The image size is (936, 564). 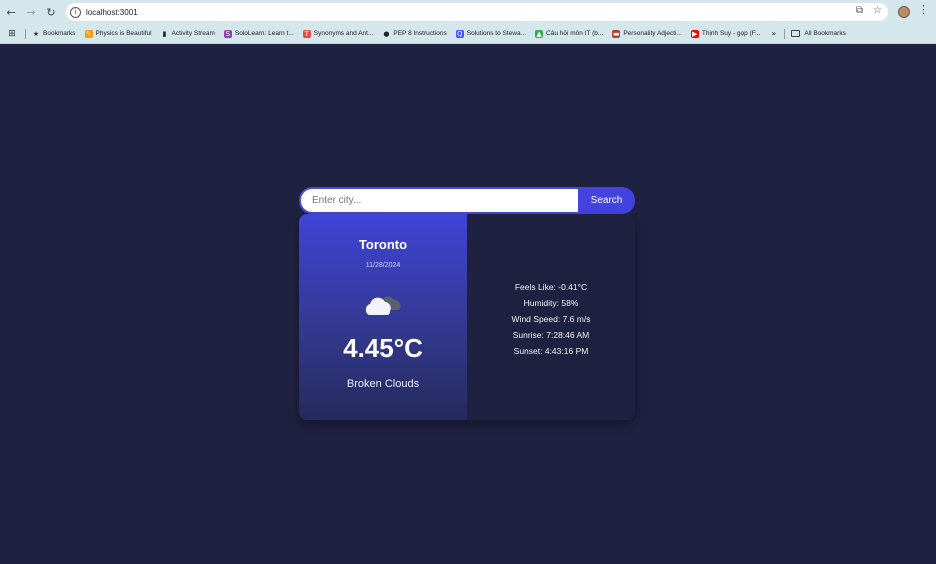 What do you see at coordinates (796, 33) in the screenshot?
I see `folder-icon` at bounding box center [796, 33].